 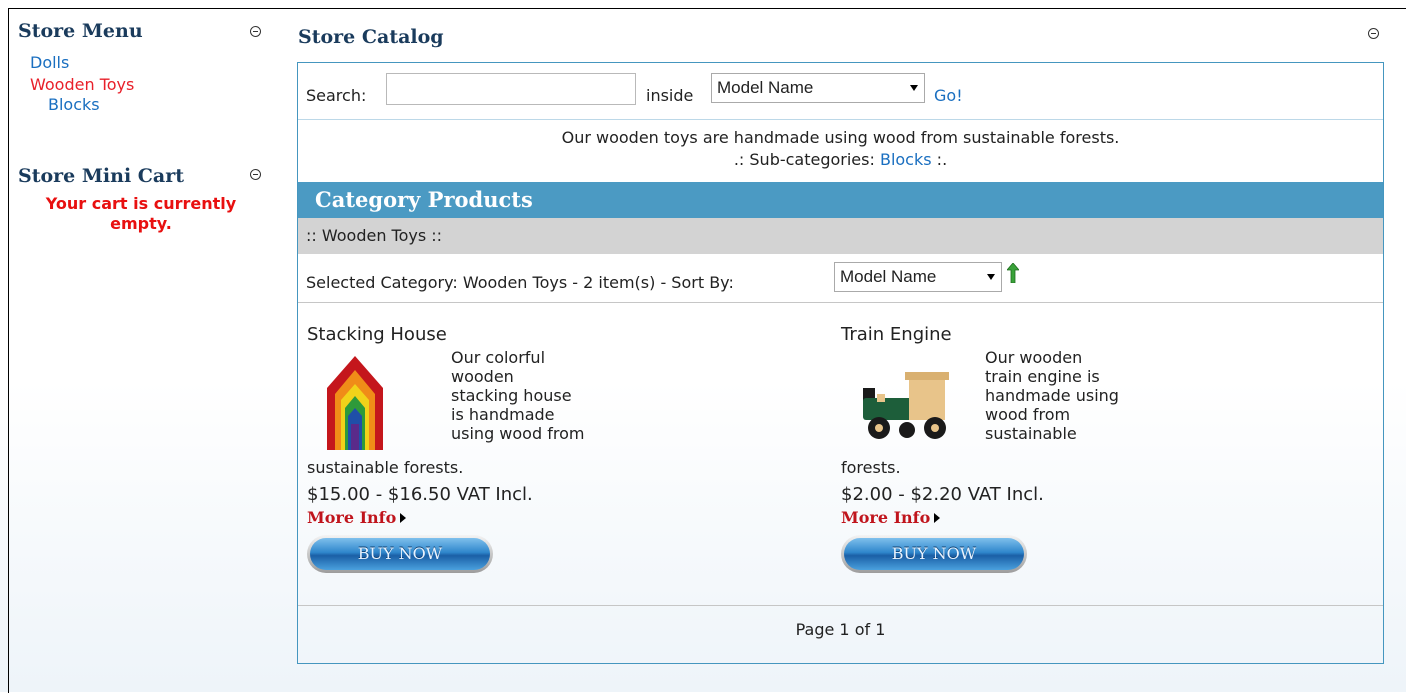 I want to click on subcategory-link-blocks: Blocks, so click(x=906, y=159).